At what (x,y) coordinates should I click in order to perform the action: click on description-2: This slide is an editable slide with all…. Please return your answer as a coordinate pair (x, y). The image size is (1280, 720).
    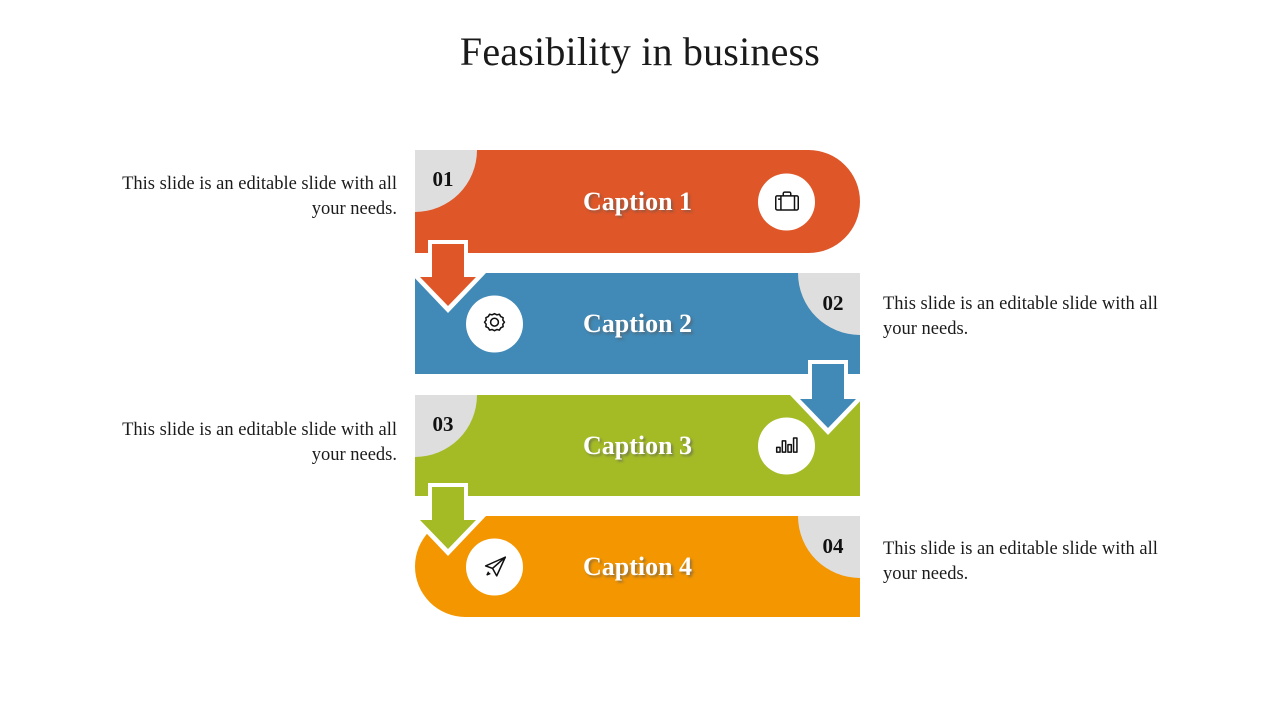
    Looking at the image, I should click on (1020, 316).